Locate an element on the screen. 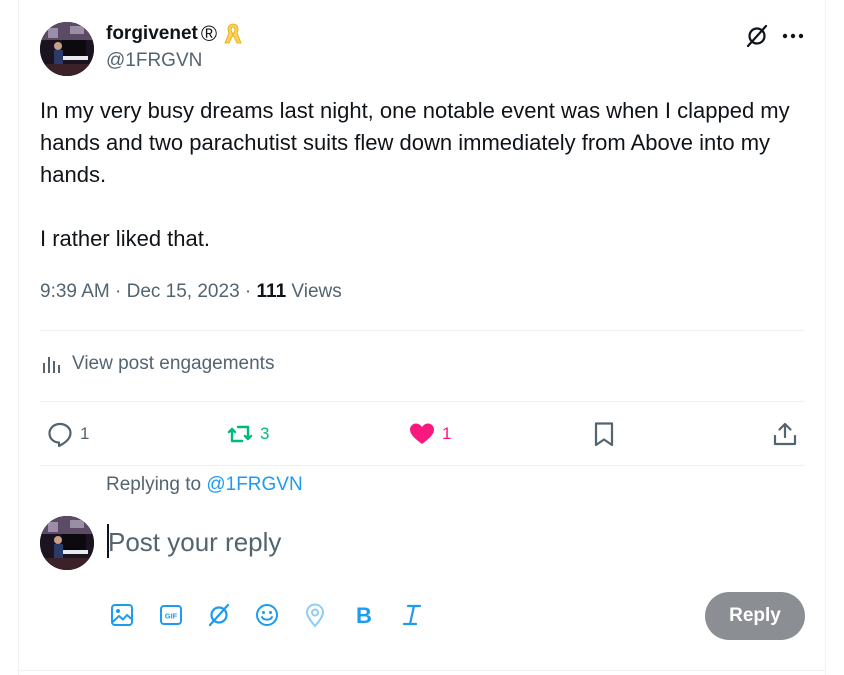 Image resolution: width=844 pixels, height=675 pixels. repost-icon is located at coordinates (240, 434).